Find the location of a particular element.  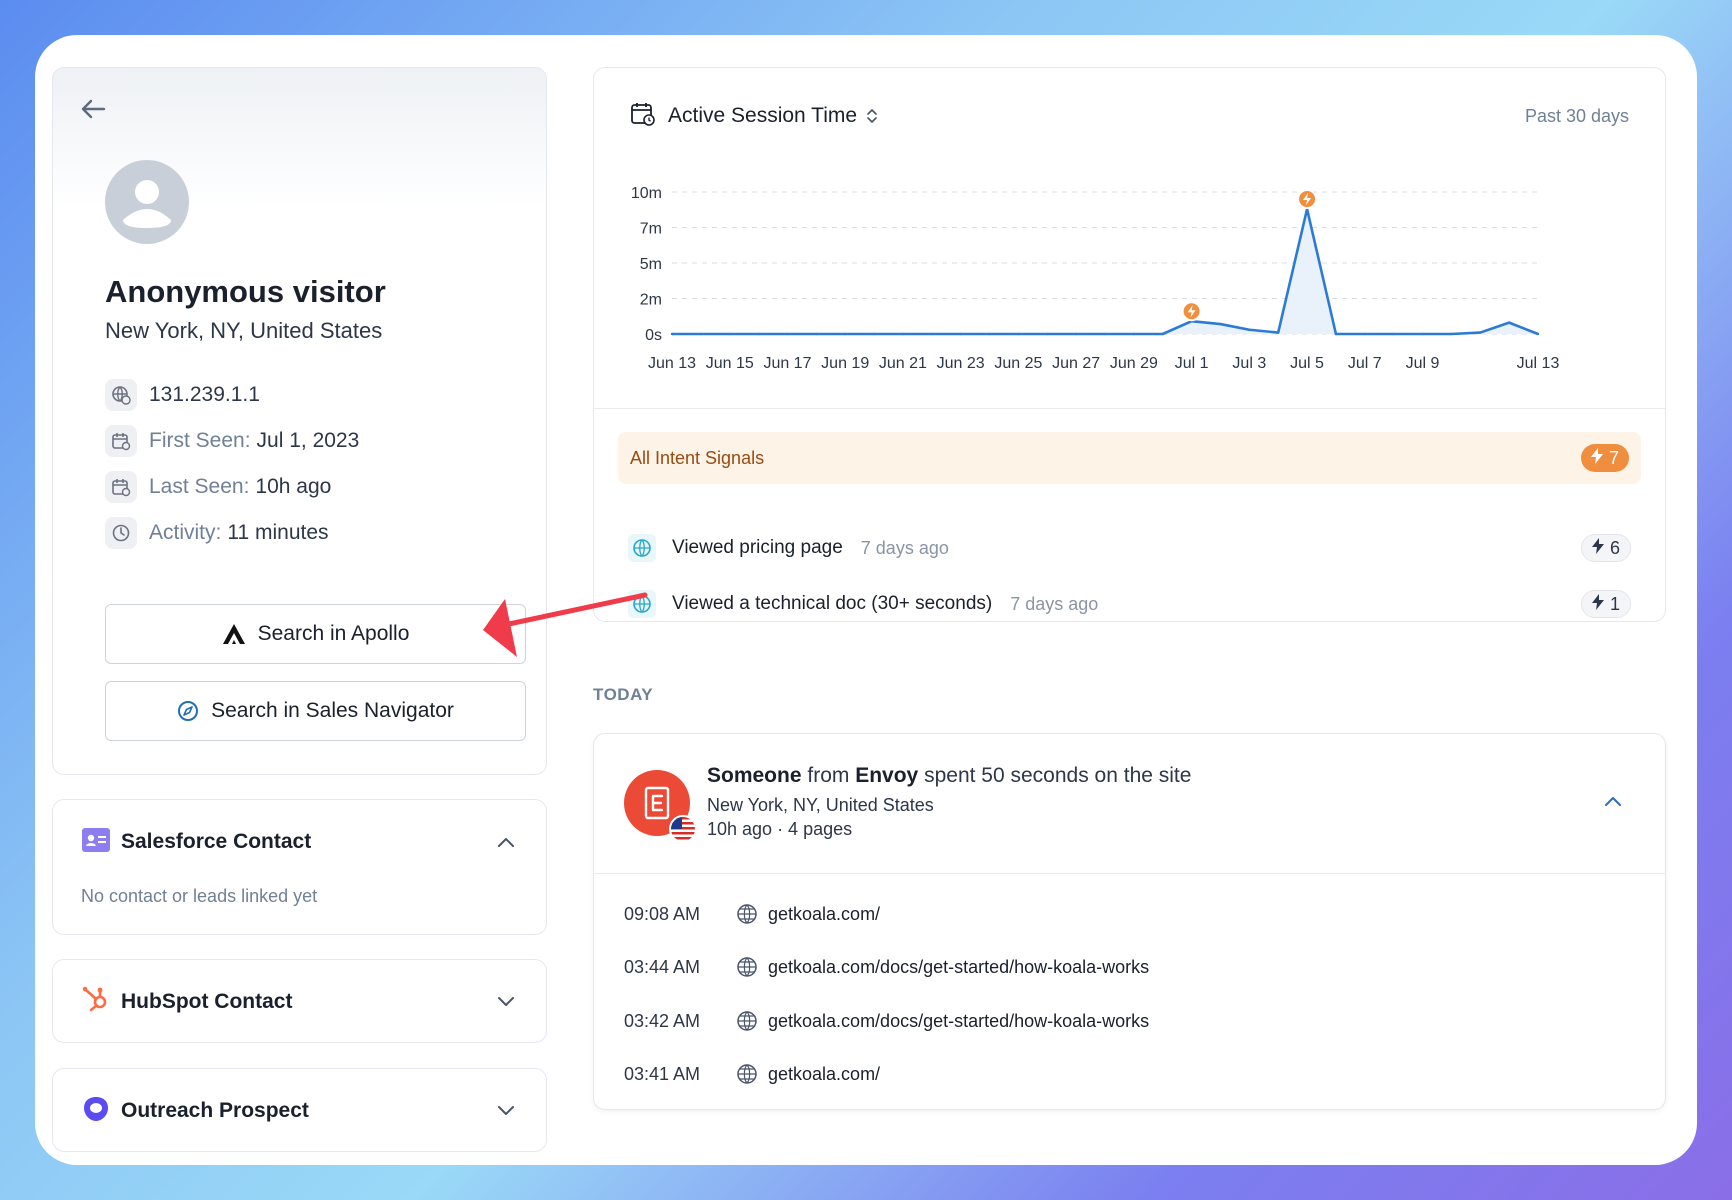

first-seen-value: Jul 1, 2023 is located at coordinates (308, 440).